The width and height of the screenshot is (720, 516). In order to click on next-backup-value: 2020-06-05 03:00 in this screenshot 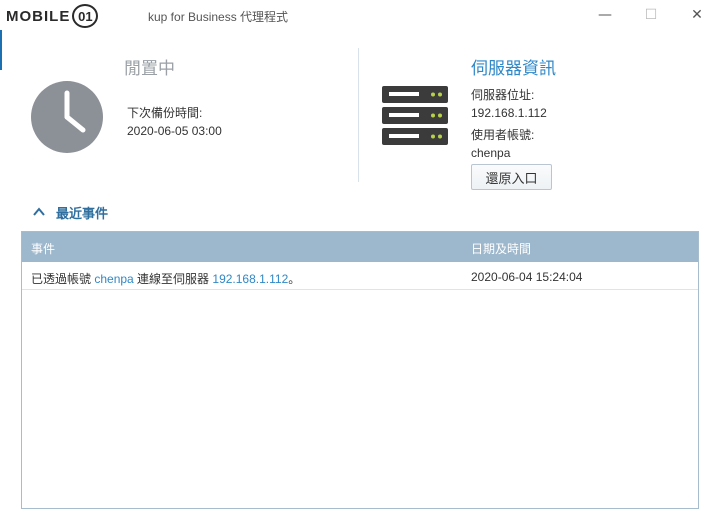, I will do `click(174, 131)`.